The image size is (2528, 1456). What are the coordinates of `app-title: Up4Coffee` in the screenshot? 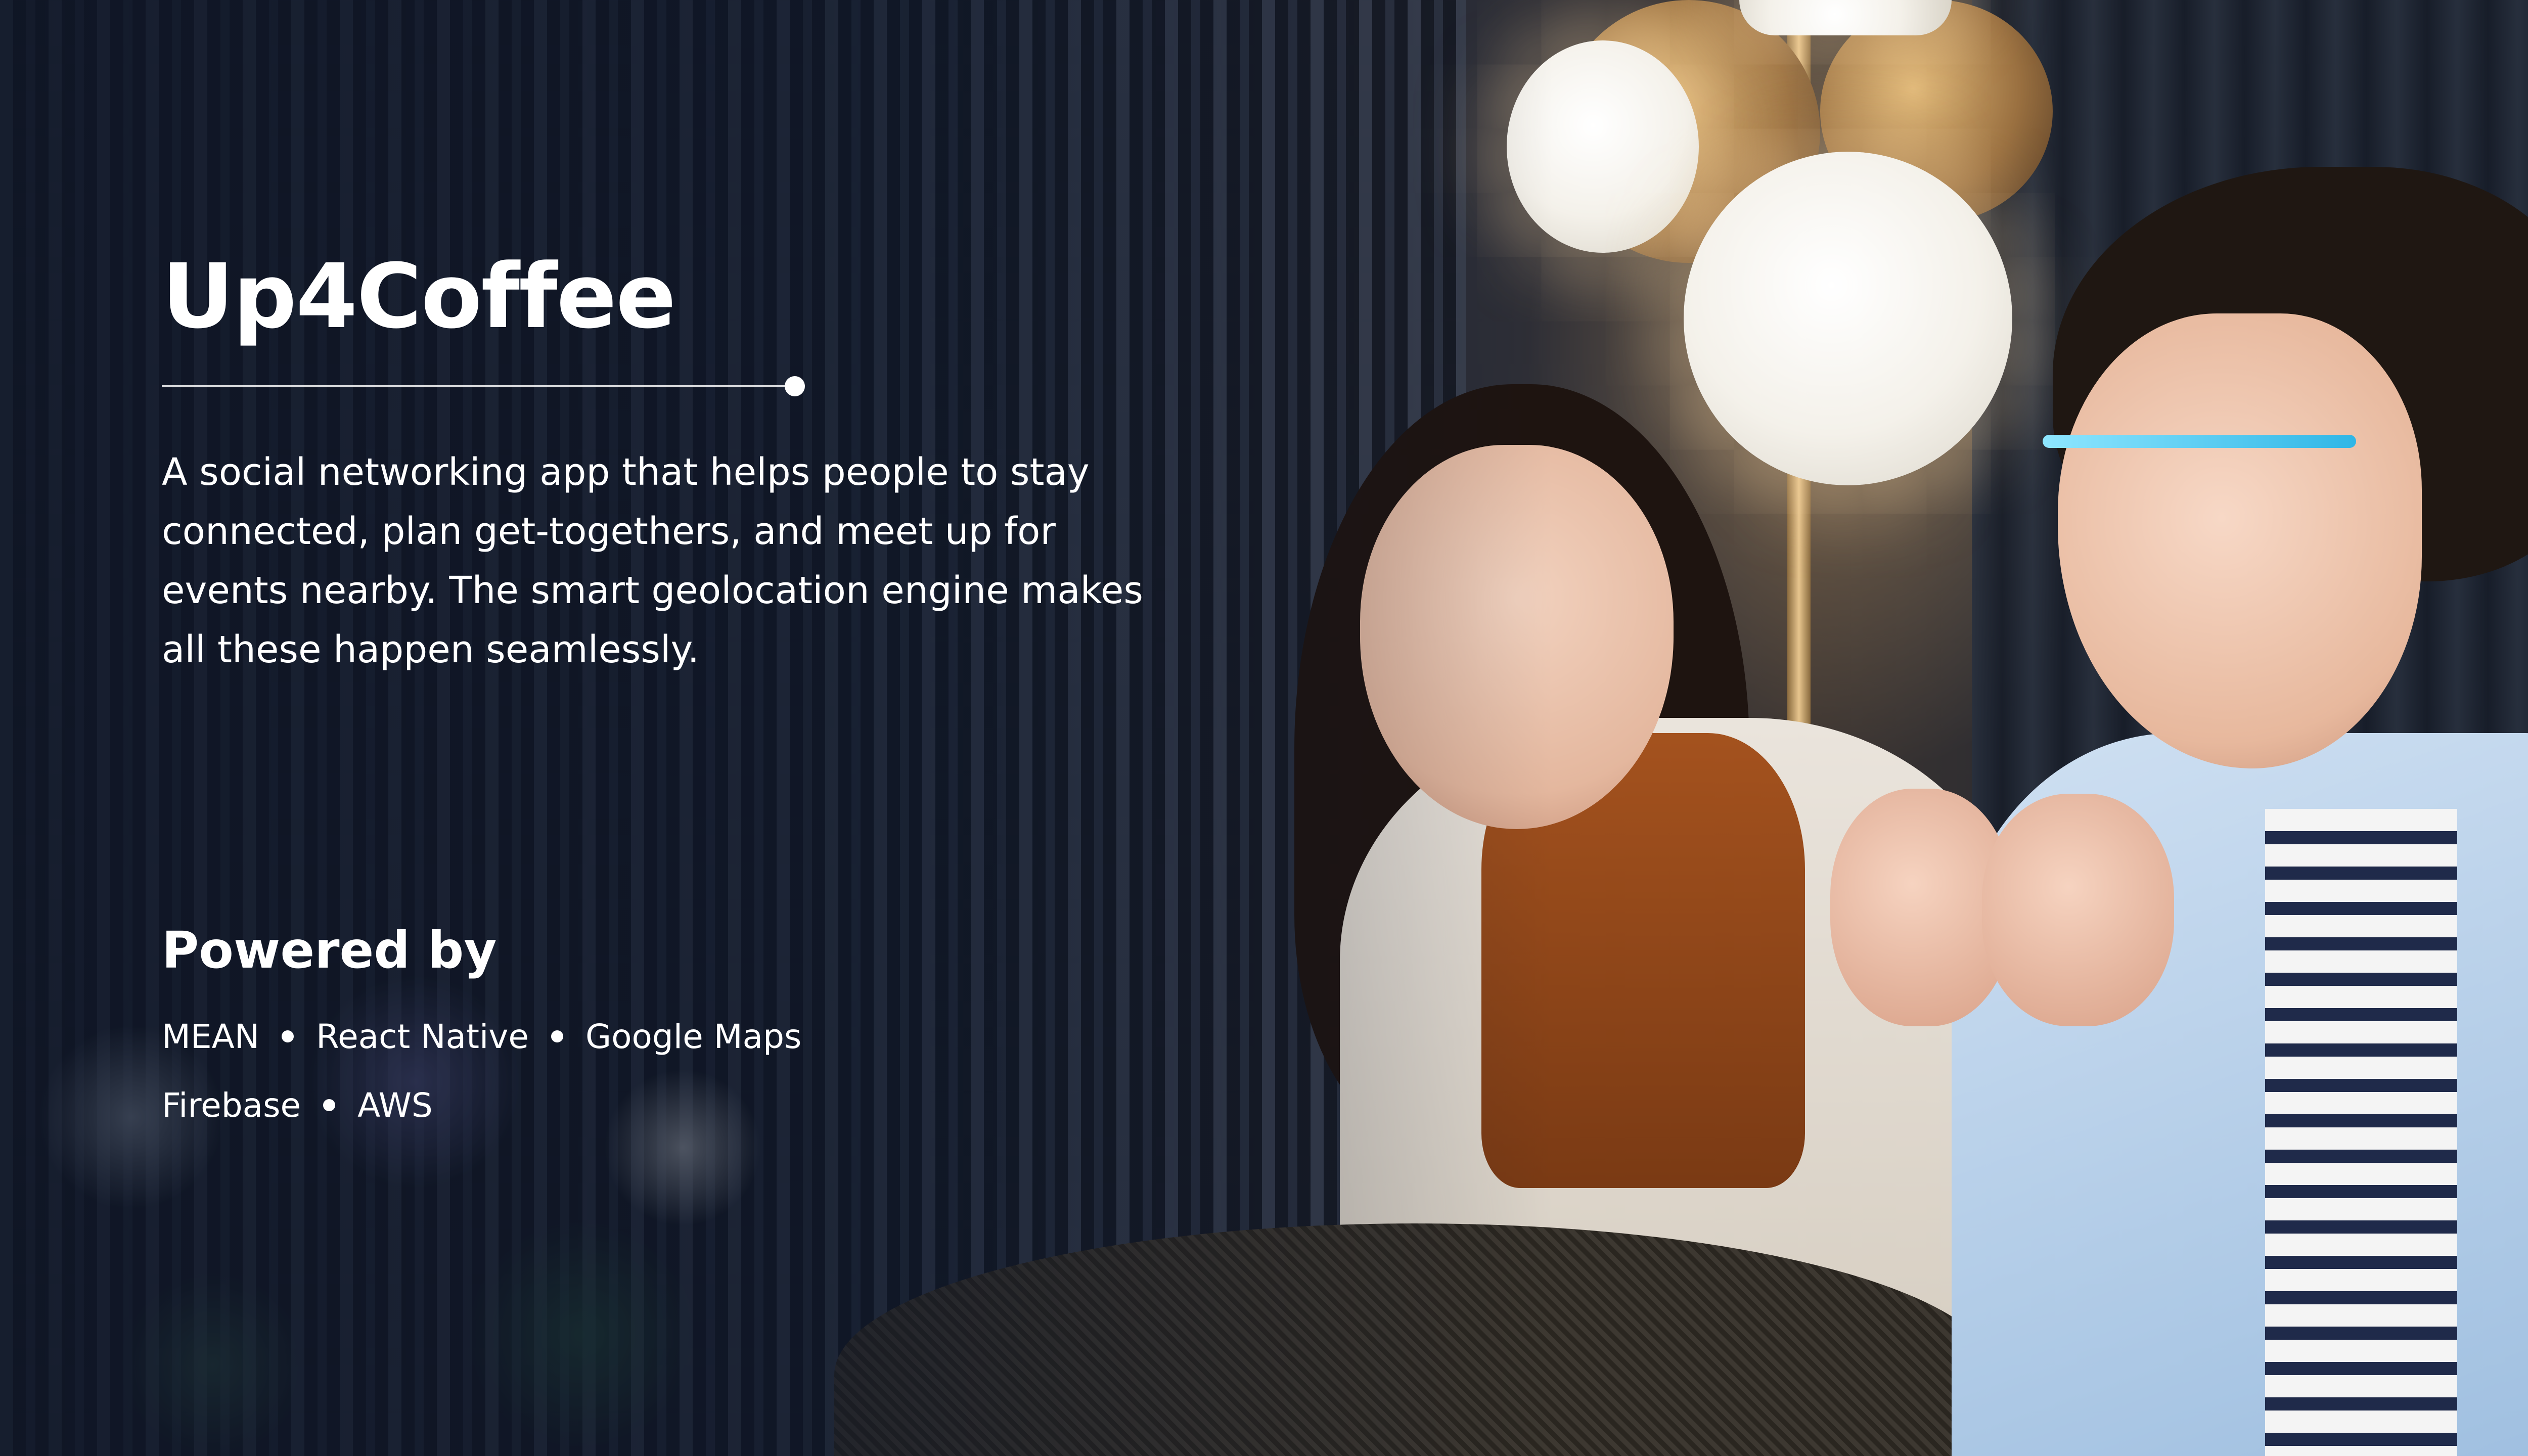 It's located at (419, 296).